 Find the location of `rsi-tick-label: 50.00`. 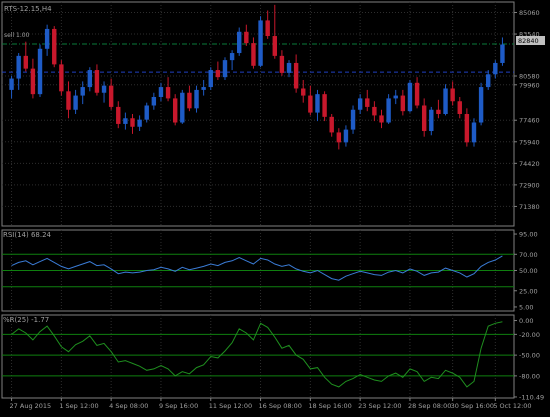

rsi-tick-label: 50.00 is located at coordinates (528, 271).